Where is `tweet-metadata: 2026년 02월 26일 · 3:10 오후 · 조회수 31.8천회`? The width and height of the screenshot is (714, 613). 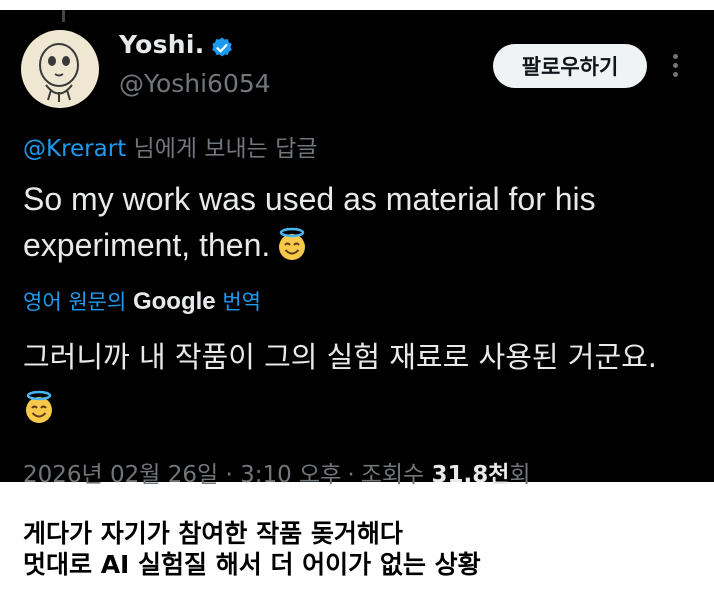
tweet-metadata: 2026년 02월 26일 · 3:10 오후 · 조회수 31.8천회 is located at coordinates (277, 472).